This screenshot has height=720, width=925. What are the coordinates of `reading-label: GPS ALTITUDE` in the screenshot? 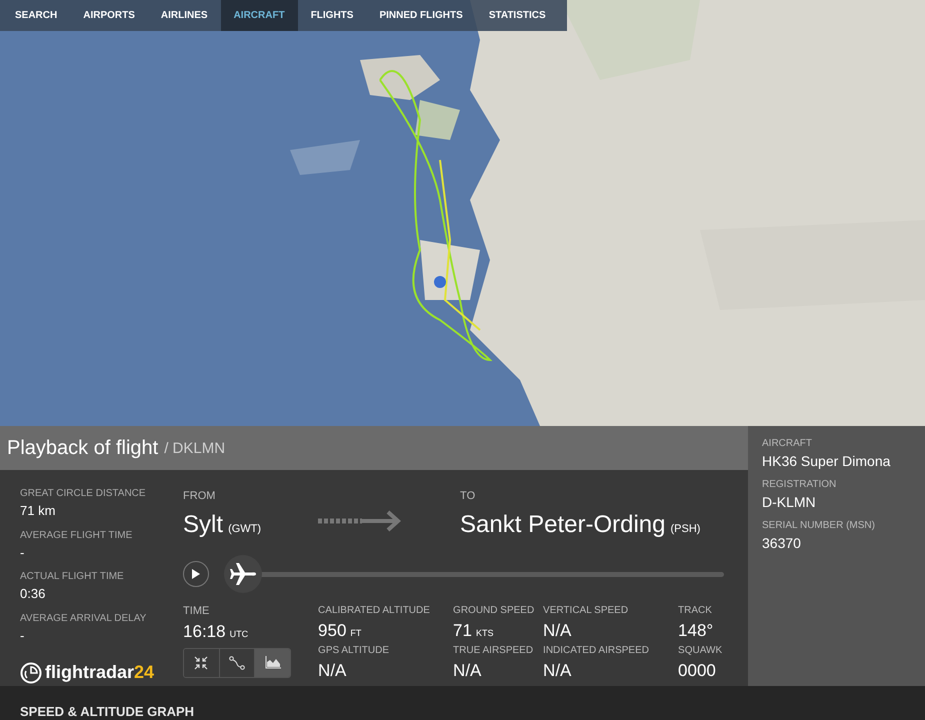 It's located at (354, 651).